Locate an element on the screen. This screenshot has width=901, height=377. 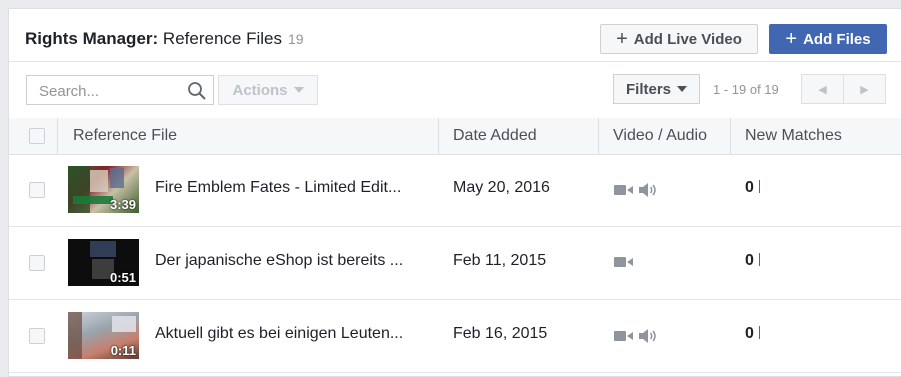
title-section: Rights Manager: is located at coordinates (92, 38).